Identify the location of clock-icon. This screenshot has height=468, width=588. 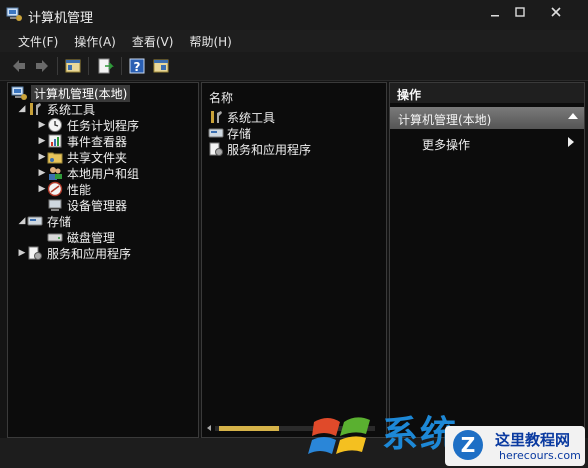
(55, 125).